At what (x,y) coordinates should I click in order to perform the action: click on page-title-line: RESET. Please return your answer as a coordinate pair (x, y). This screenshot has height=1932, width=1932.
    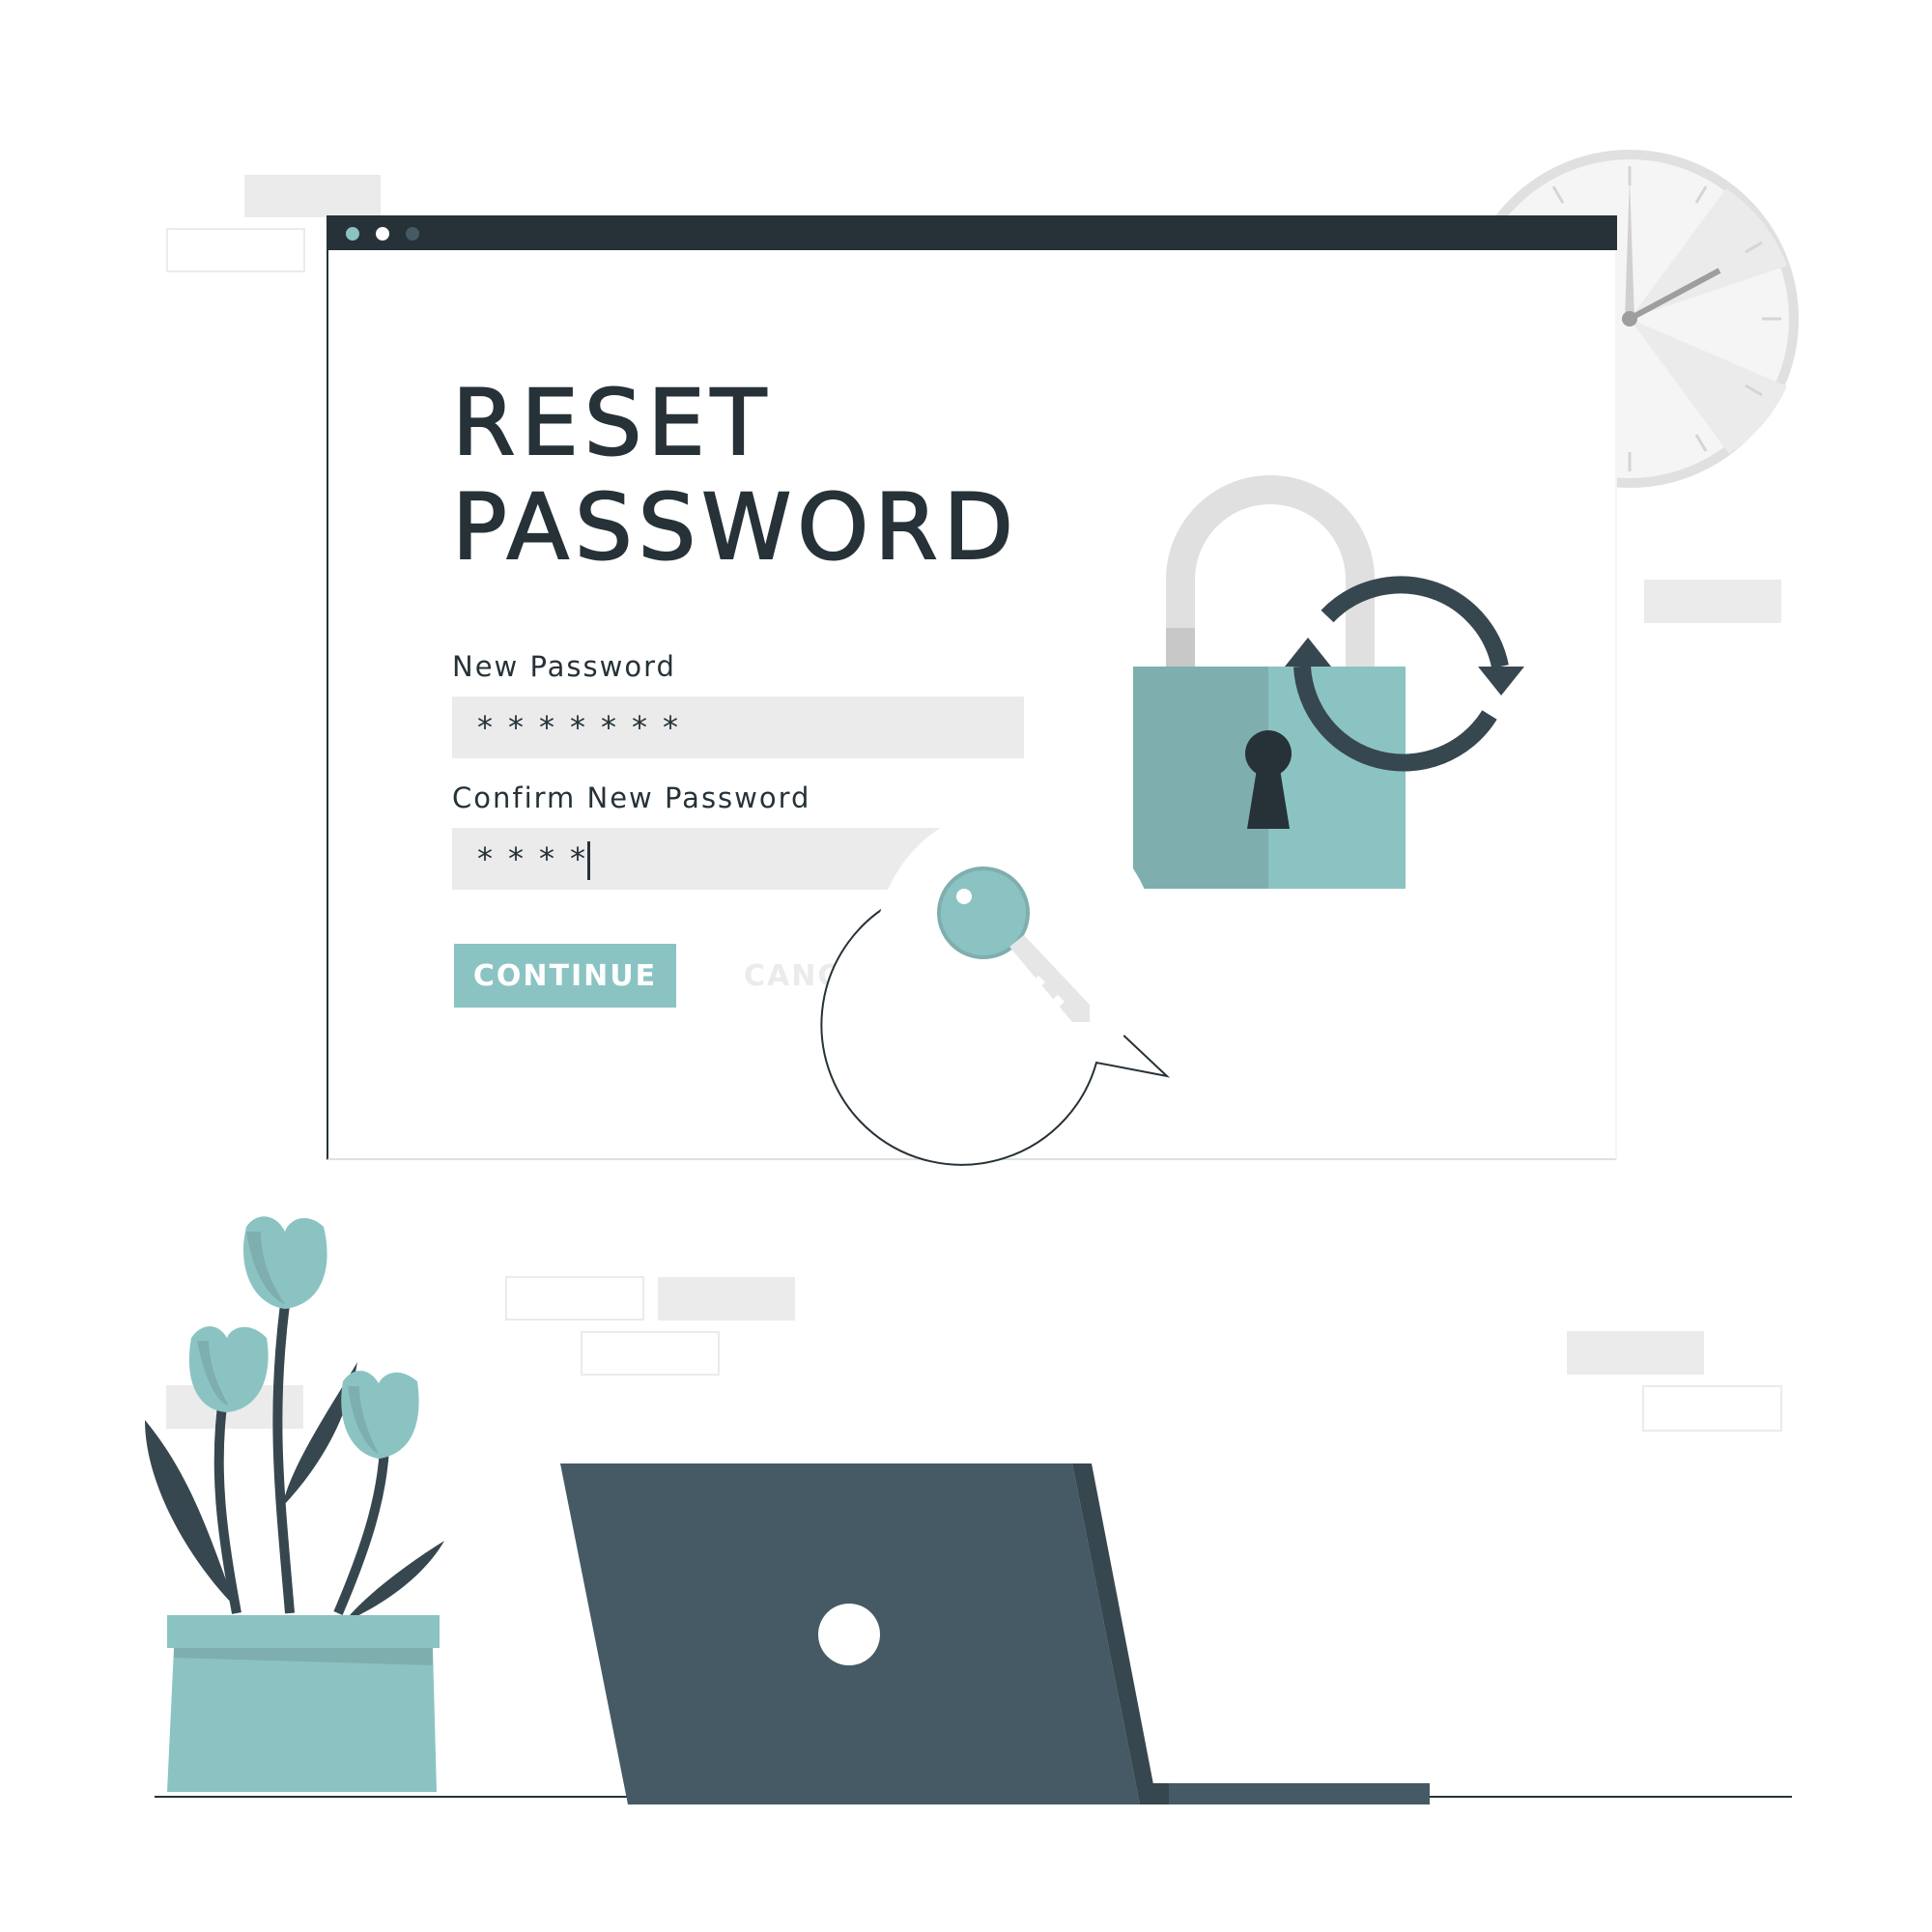
    Looking at the image, I should click on (612, 424).